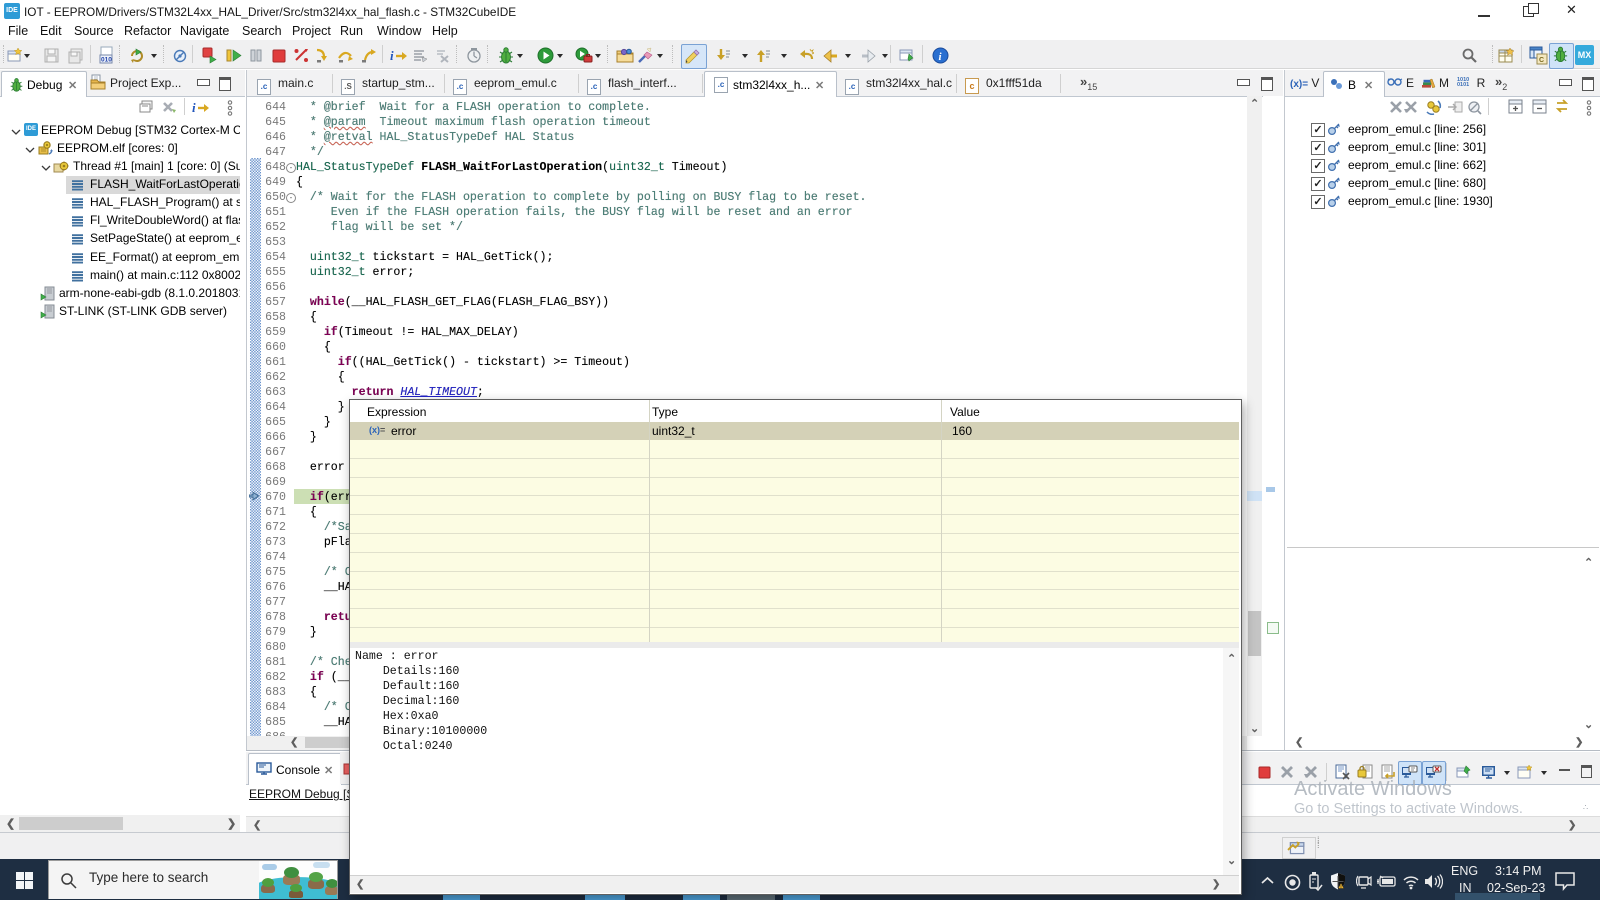  I want to click on svg-text: C, so click(1541, 60).